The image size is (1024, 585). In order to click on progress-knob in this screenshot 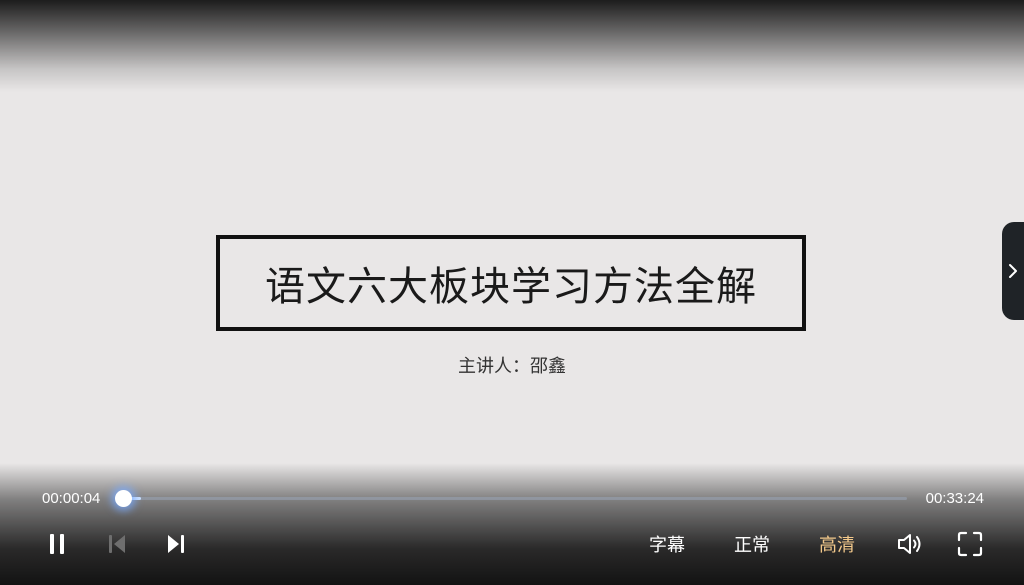, I will do `click(123, 498)`.